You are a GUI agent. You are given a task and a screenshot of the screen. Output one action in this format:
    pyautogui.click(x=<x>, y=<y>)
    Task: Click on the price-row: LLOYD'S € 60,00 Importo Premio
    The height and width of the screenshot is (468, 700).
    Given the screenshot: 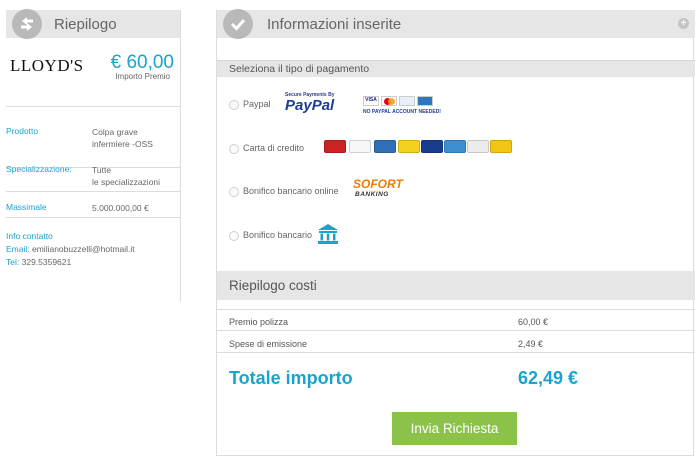 What is the action you would take?
    pyautogui.click(x=93, y=65)
    